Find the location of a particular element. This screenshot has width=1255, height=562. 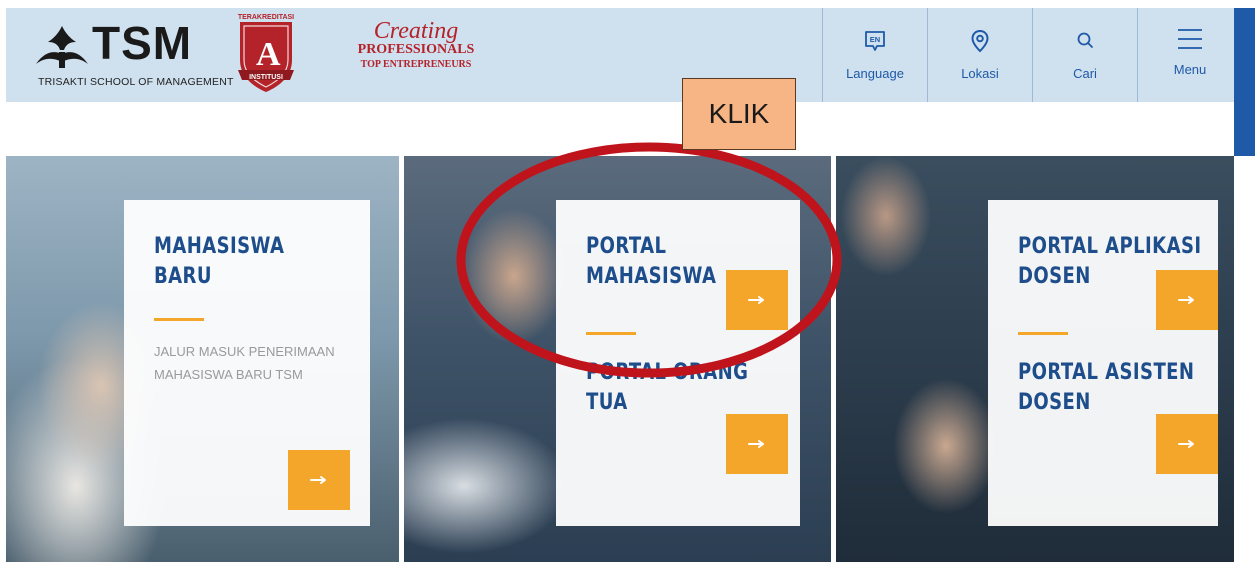

card-title-line: PORTAL ORANG is located at coordinates (667, 372).